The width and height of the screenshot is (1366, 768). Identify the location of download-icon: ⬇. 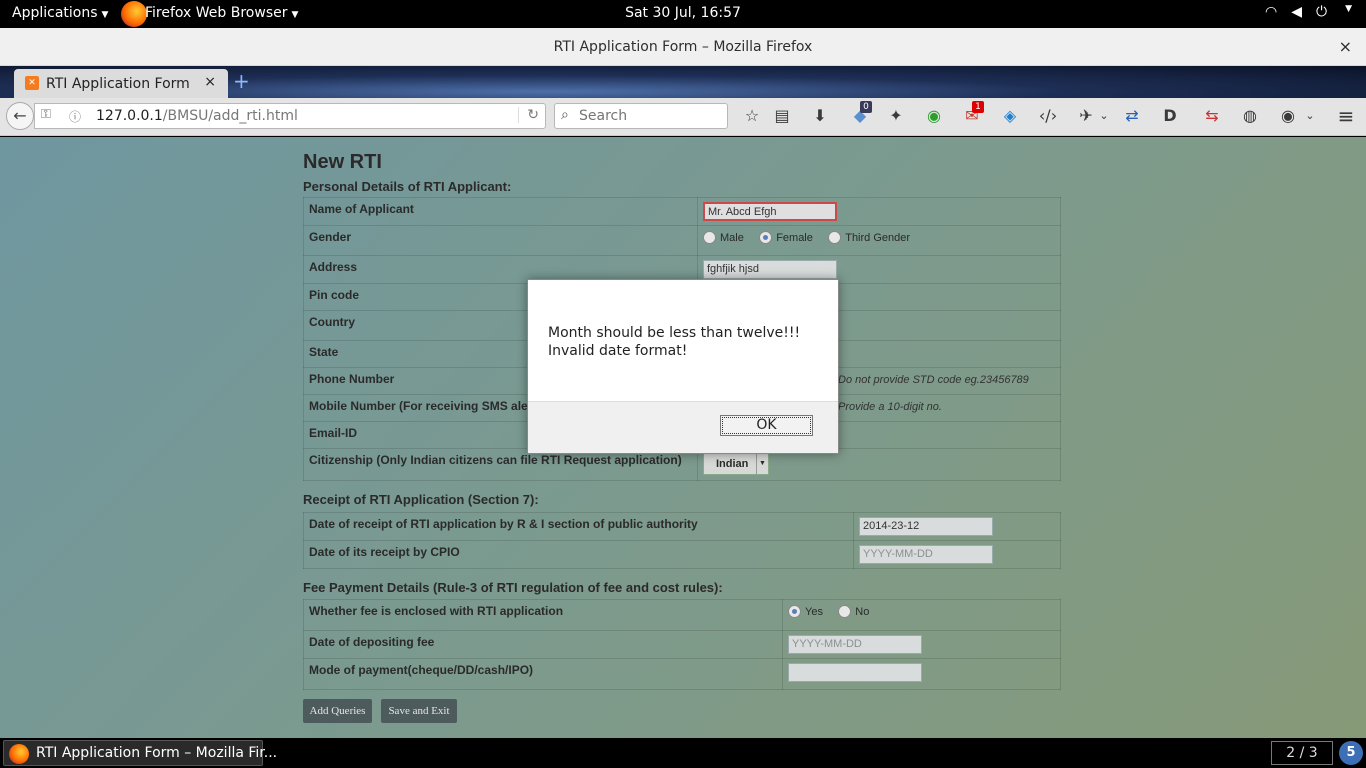
(820, 116).